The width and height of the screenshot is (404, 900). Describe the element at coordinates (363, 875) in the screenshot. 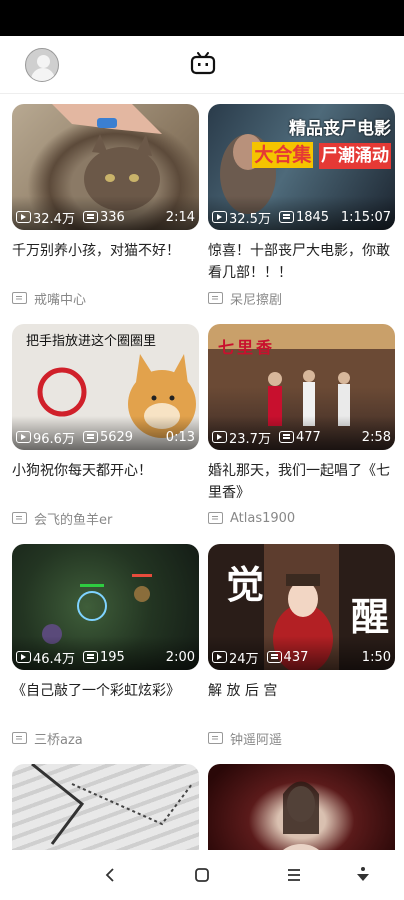

I see `hide-nav-icon` at that location.